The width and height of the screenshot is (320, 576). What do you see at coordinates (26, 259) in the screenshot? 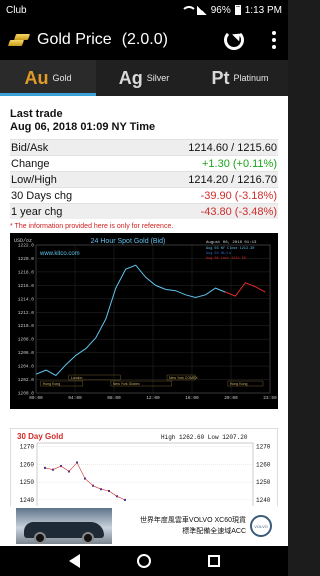
I see `y-tick-label: 1220.0` at bounding box center [26, 259].